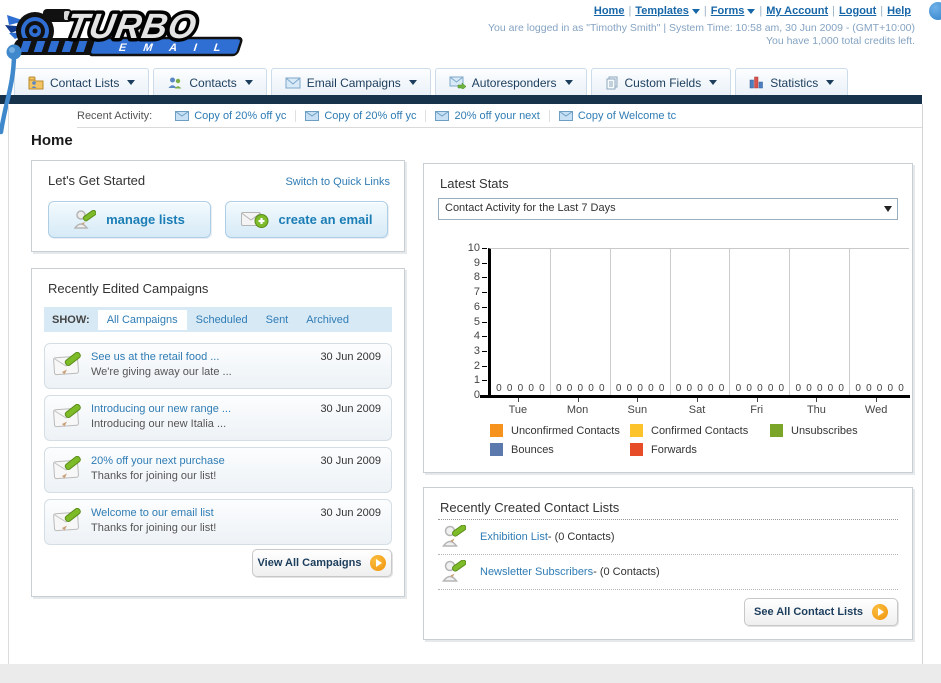  I want to click on recent-activity-link: Copy of Welcome tc, so click(627, 116).